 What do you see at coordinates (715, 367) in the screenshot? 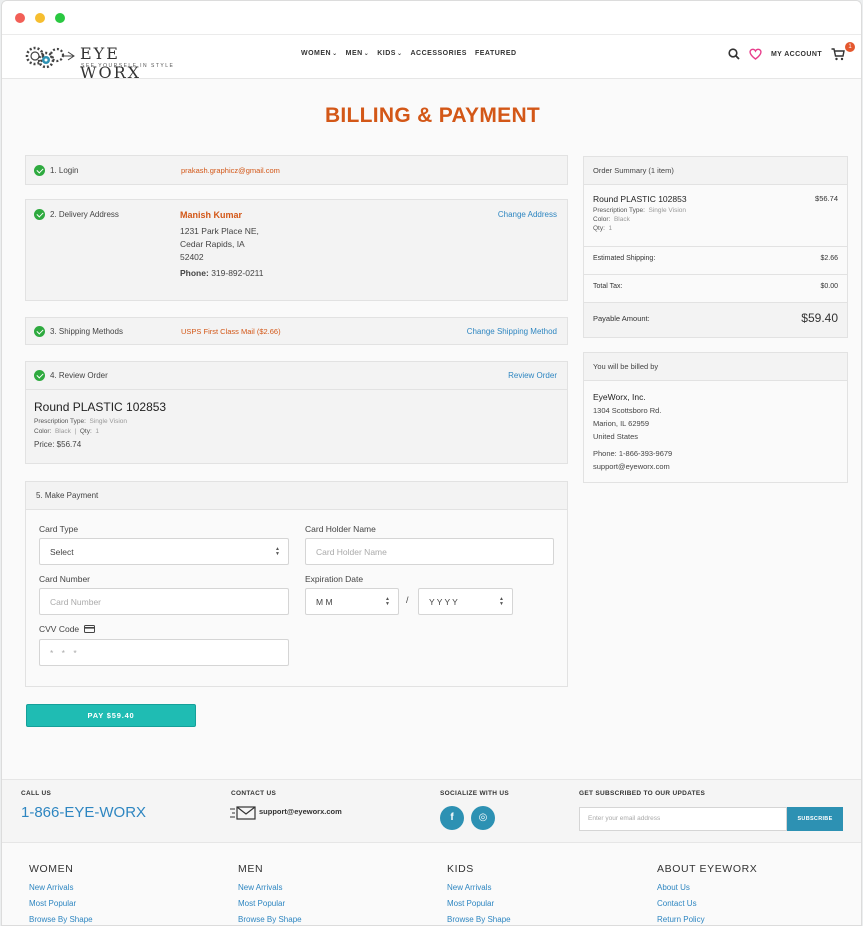
I see `billed-by-title: You will be billed by` at bounding box center [715, 367].